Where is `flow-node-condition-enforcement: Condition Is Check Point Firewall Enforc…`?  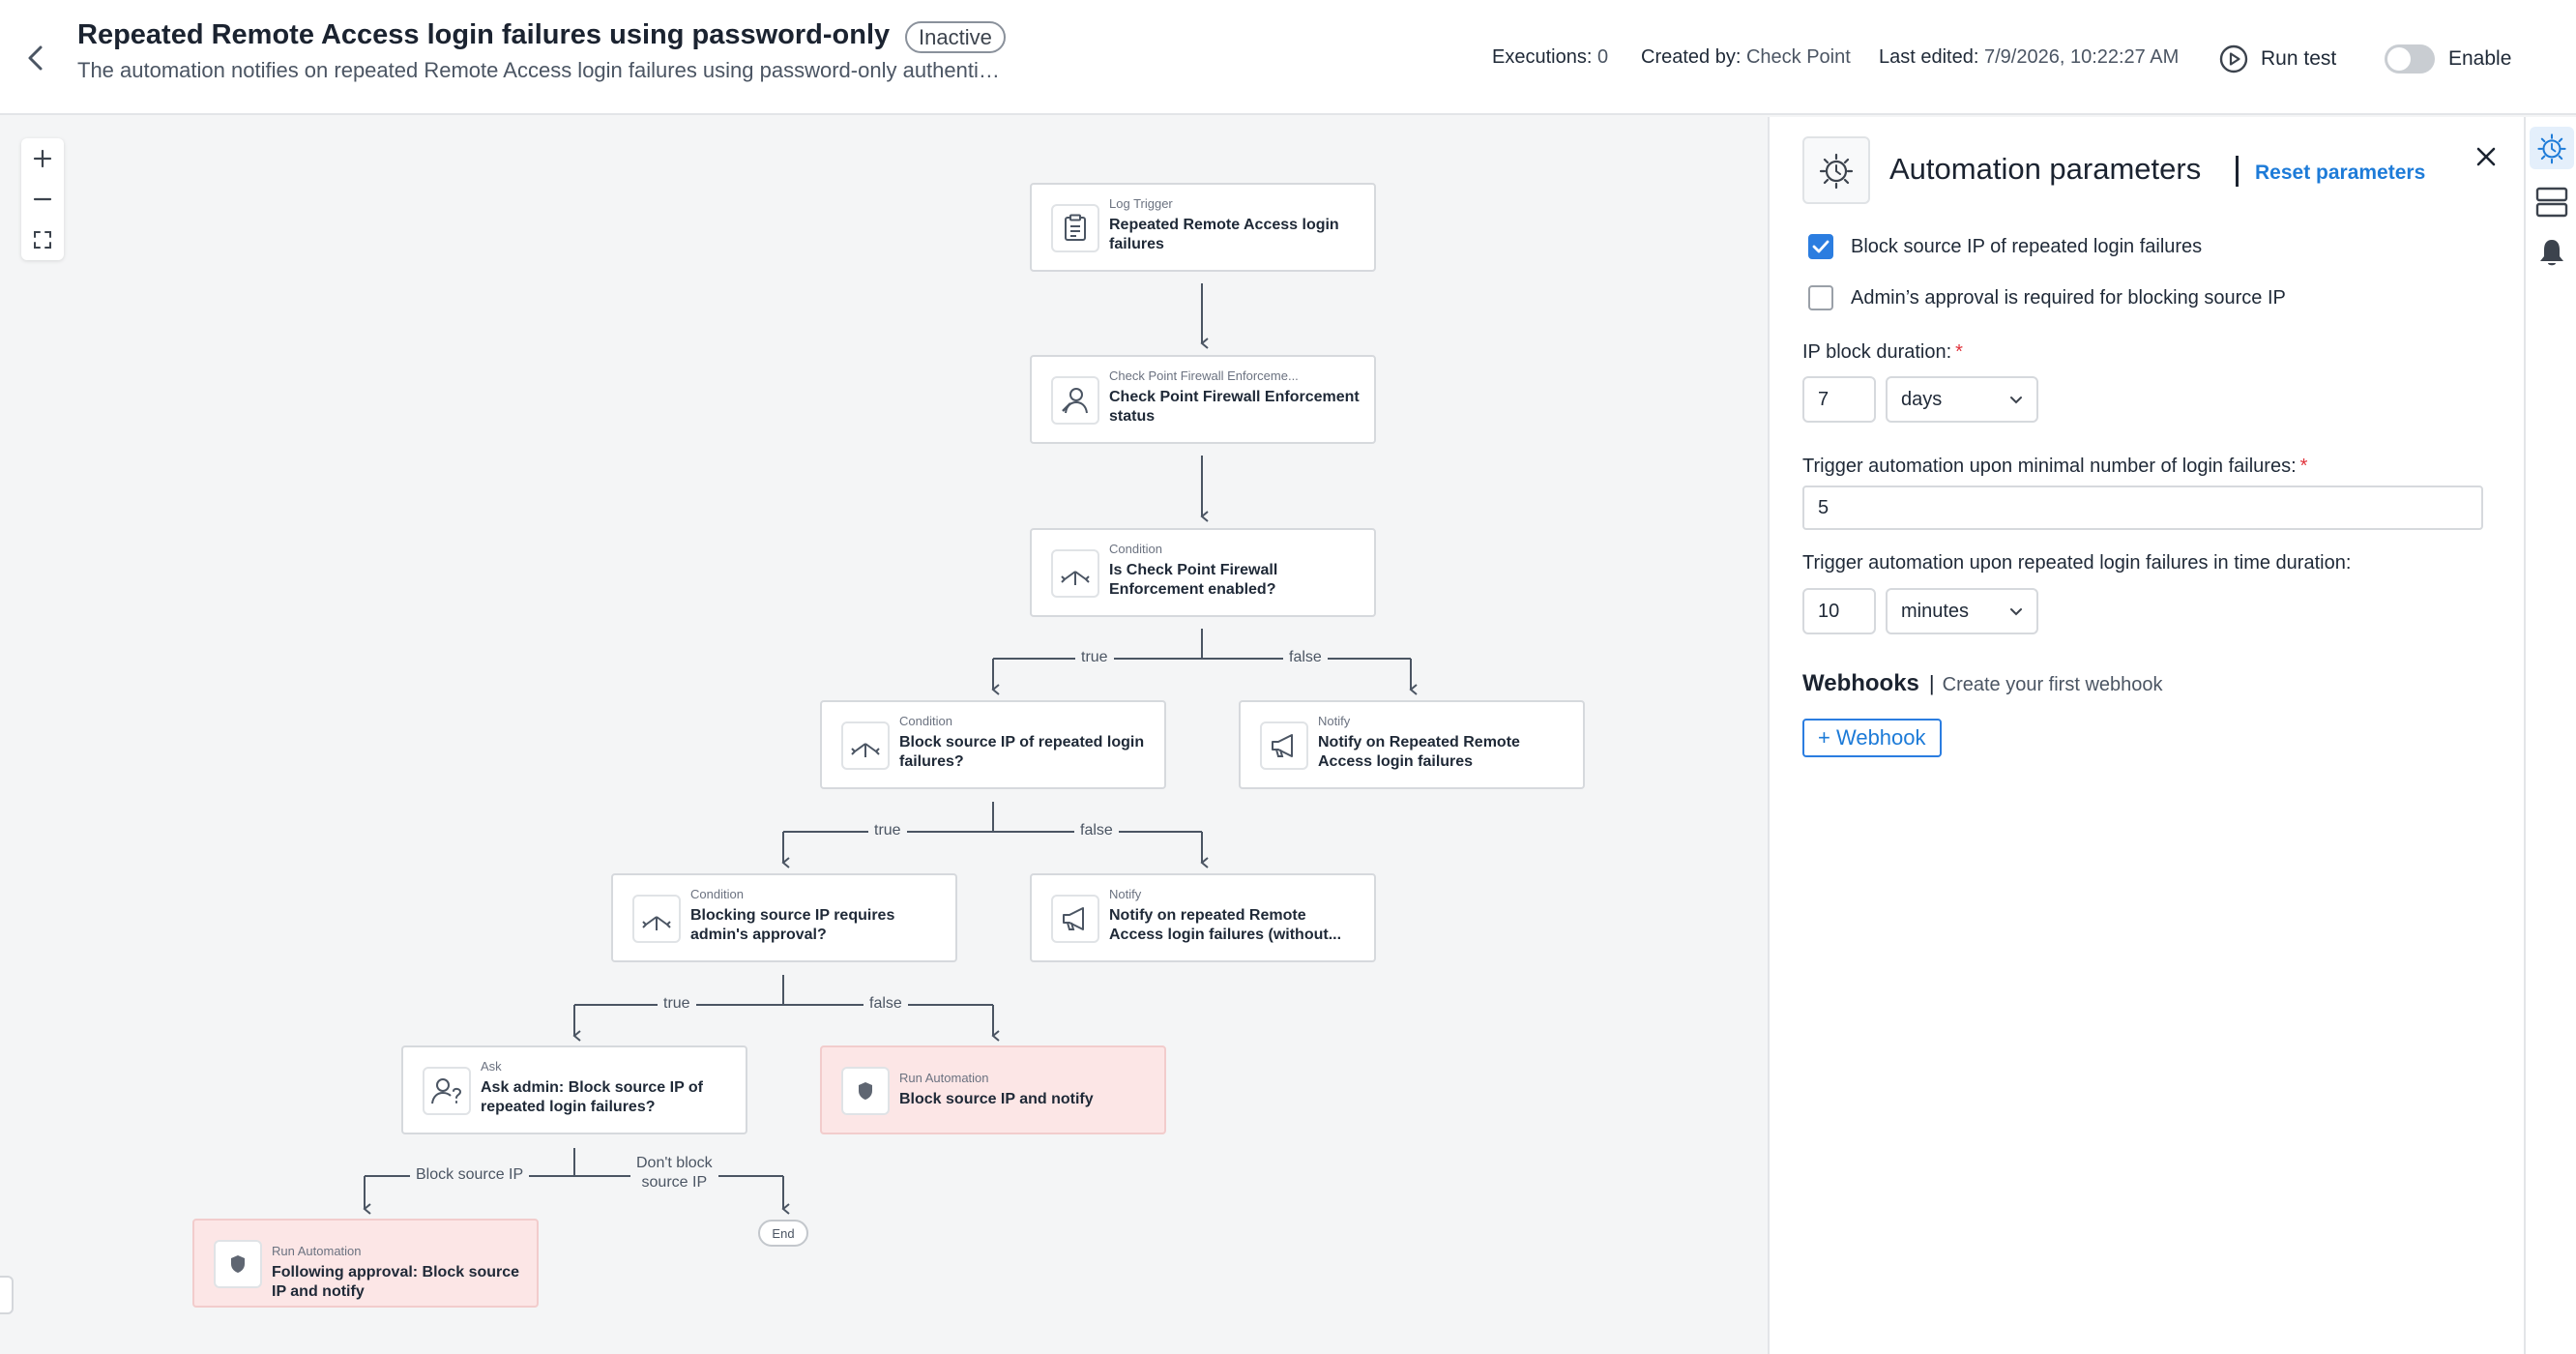
flow-node-condition-enforcement: Condition Is Check Point Firewall Enforc… is located at coordinates (1203, 572).